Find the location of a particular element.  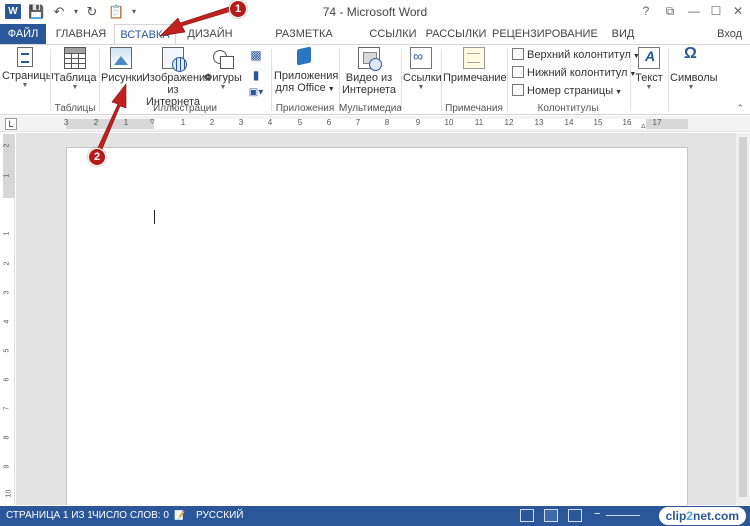

pictures-label: Рисунки is located at coordinates (122, 78).